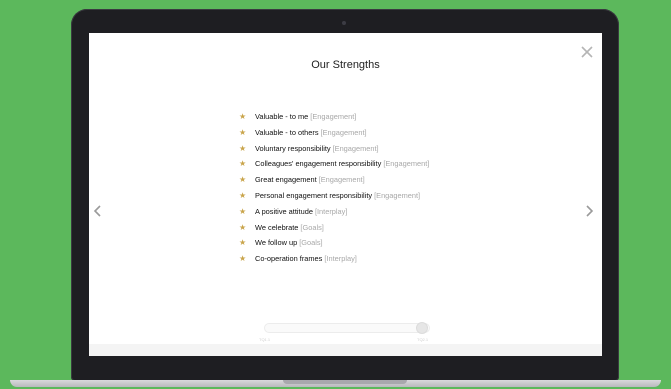 The height and width of the screenshot is (389, 671). Describe the element at coordinates (265, 339) in the screenshot. I see `timeline-start-label: TQ1.1` at that location.